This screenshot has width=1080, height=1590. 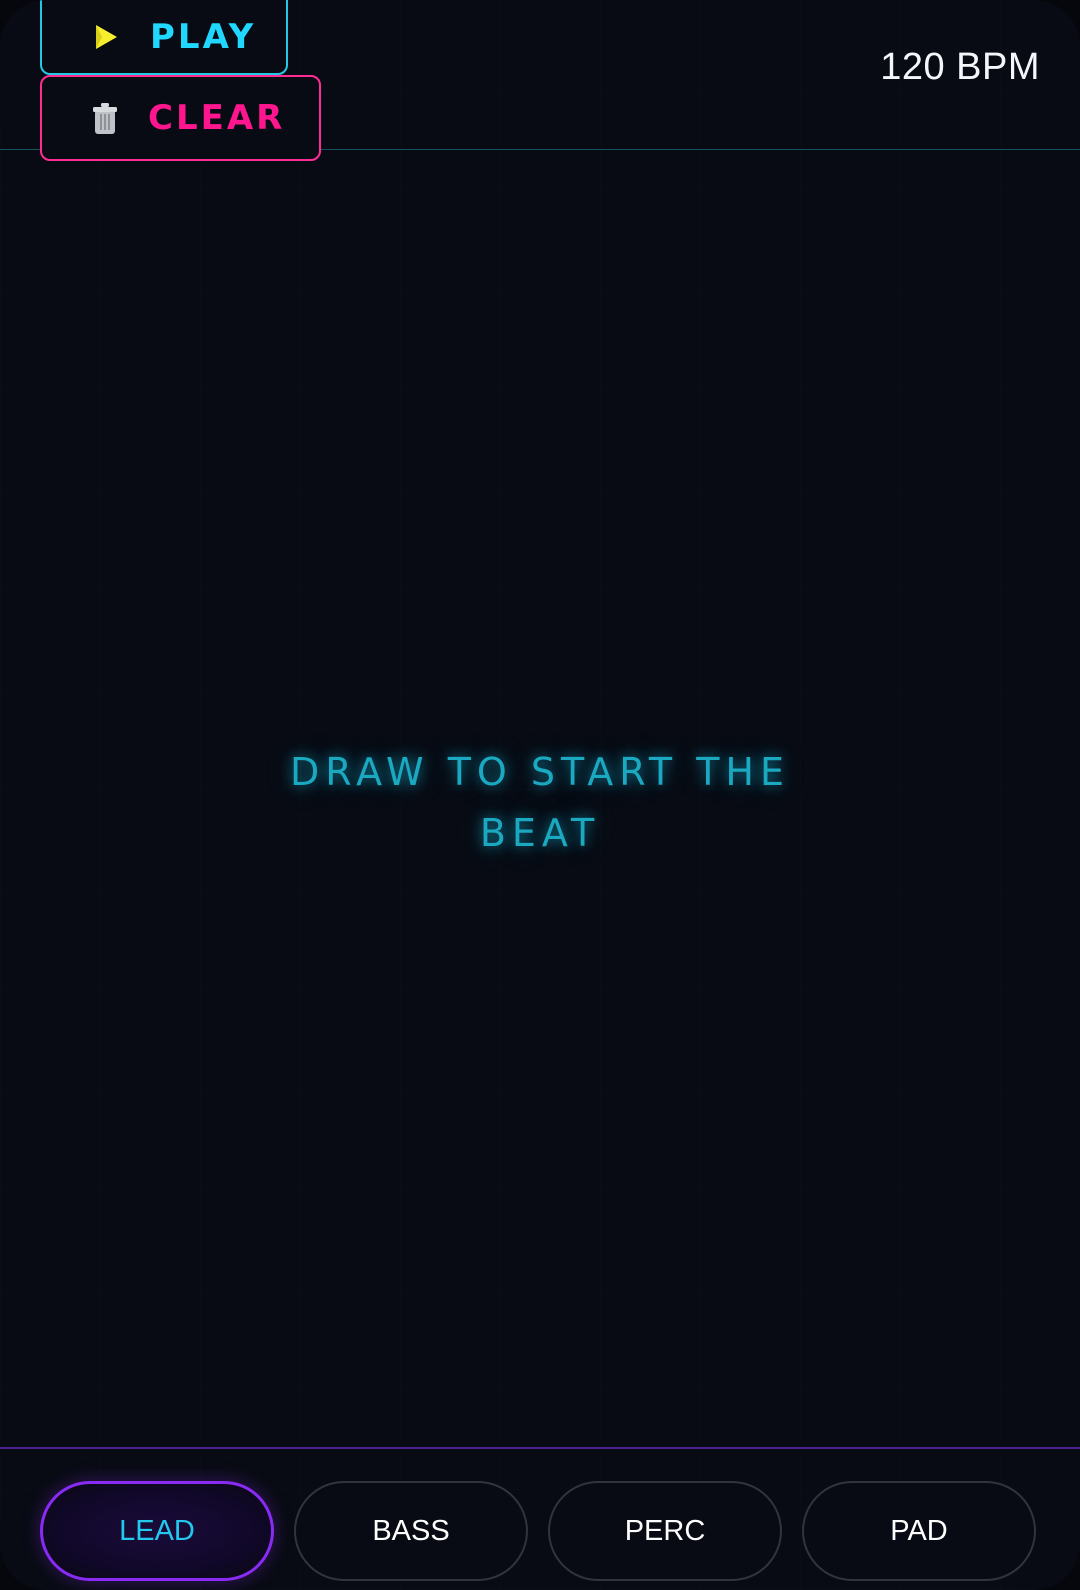 I want to click on instrument-tabs: LEAD BASS PERC PAD, so click(x=538, y=1531).